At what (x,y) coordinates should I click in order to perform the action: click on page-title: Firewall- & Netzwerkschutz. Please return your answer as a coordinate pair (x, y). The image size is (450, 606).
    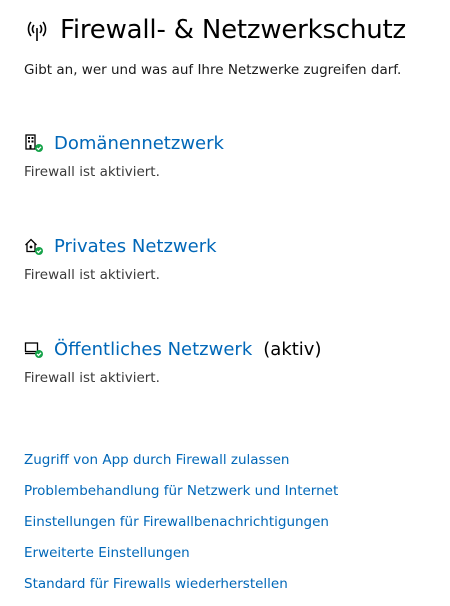
    Looking at the image, I should click on (233, 30).